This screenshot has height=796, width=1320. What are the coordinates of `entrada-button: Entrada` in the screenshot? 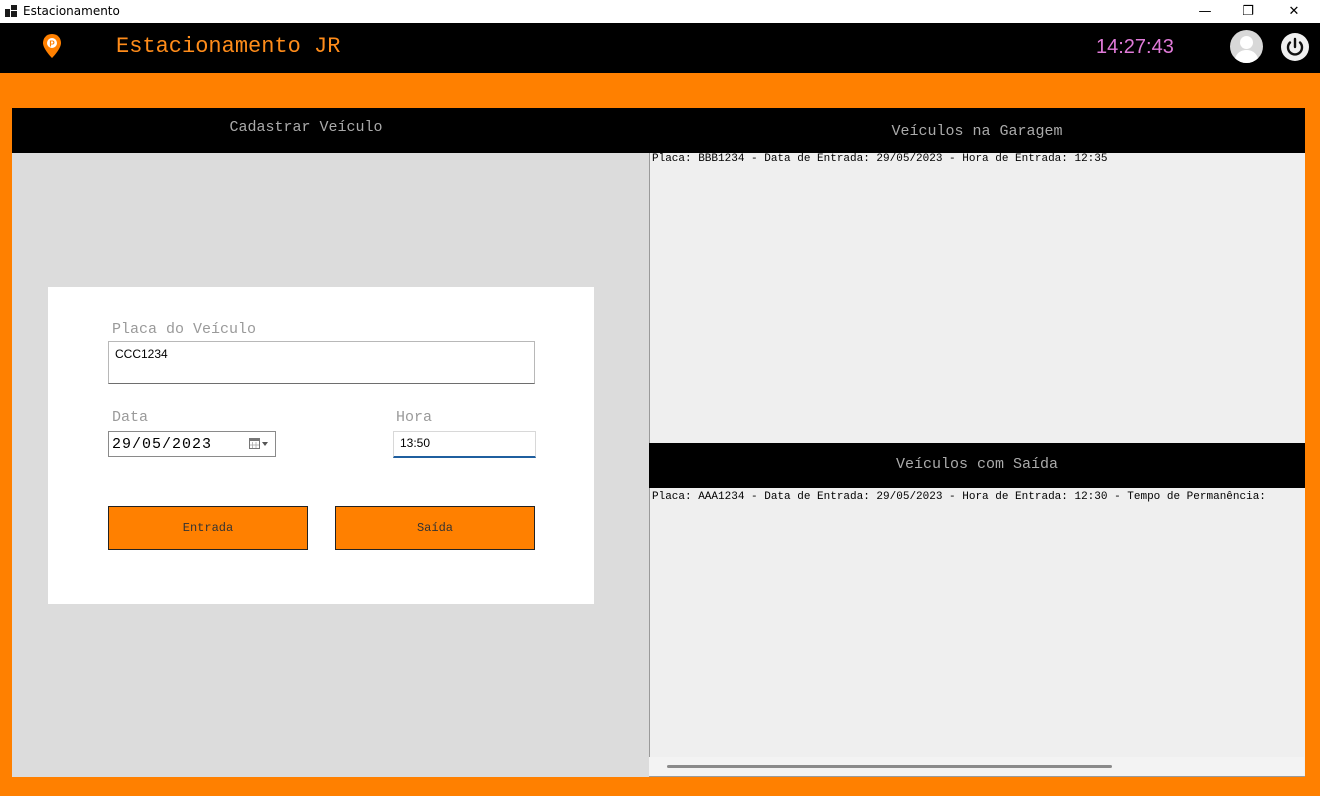 It's located at (208, 528).